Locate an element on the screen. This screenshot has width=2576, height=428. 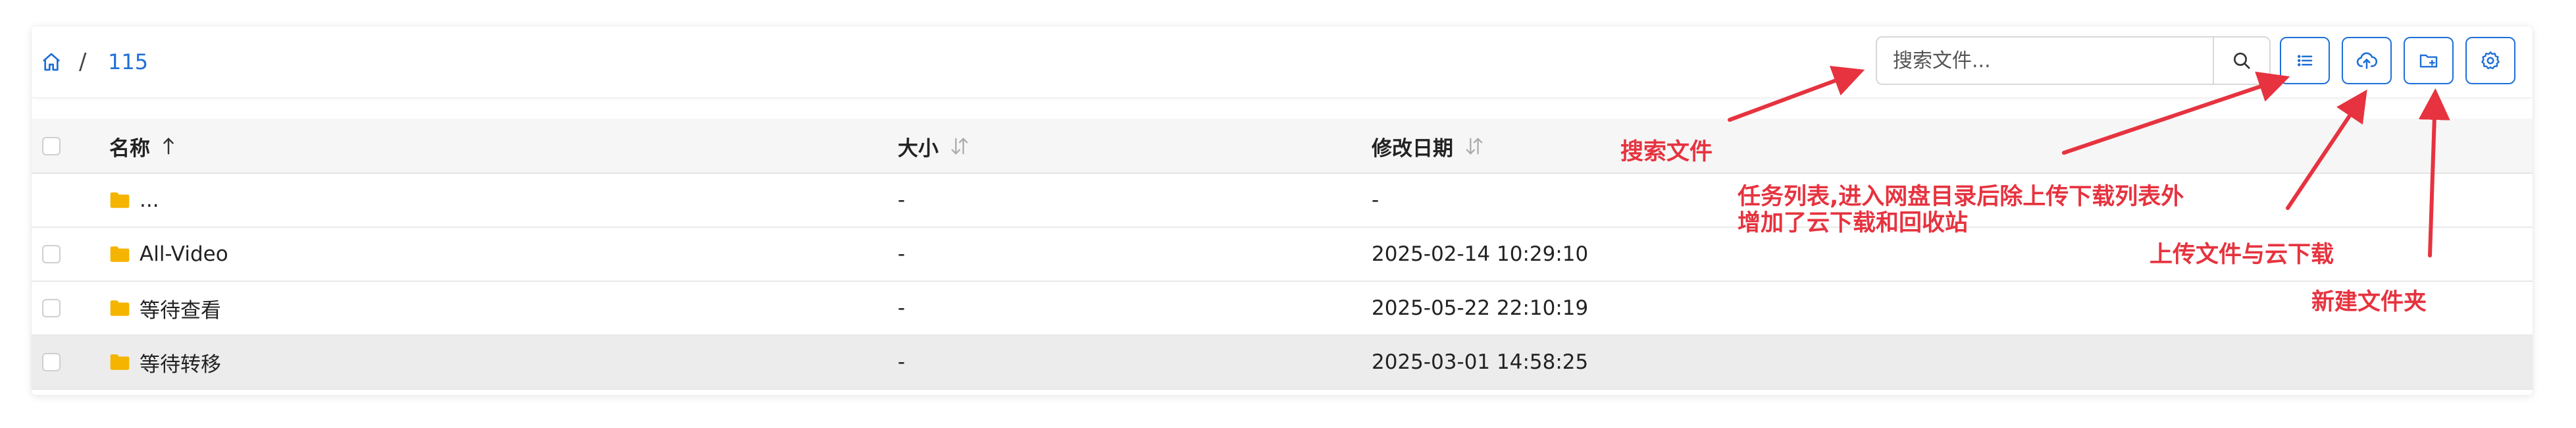
file-name: 等待查看 is located at coordinates (180, 308).